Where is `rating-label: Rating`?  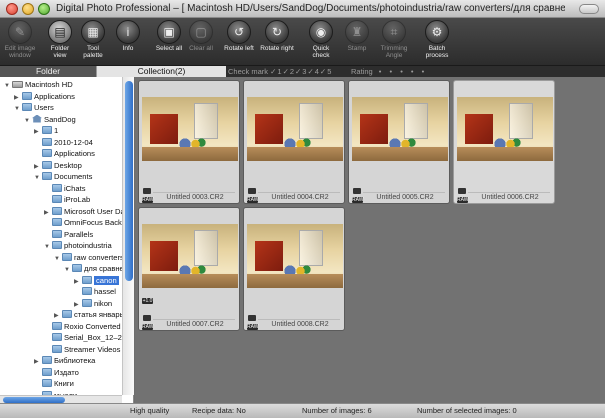 rating-label: Rating is located at coordinates (362, 71).